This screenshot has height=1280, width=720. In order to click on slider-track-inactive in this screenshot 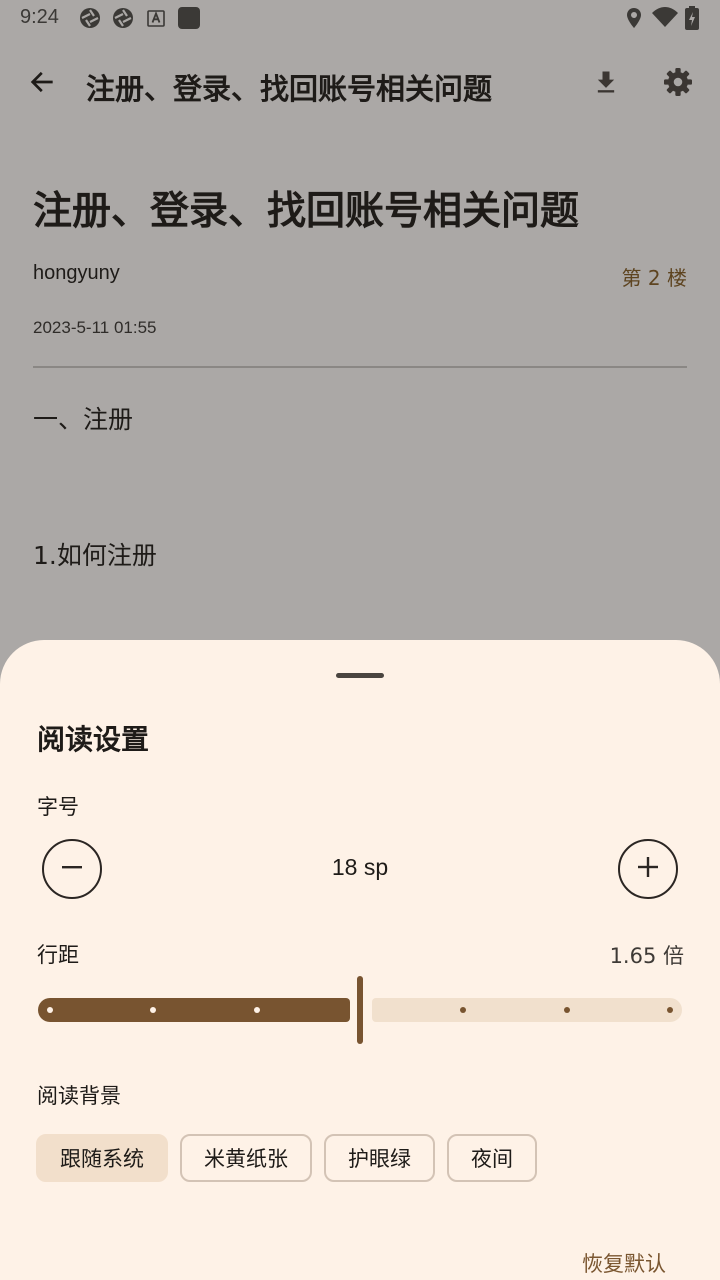, I will do `click(527, 1010)`.